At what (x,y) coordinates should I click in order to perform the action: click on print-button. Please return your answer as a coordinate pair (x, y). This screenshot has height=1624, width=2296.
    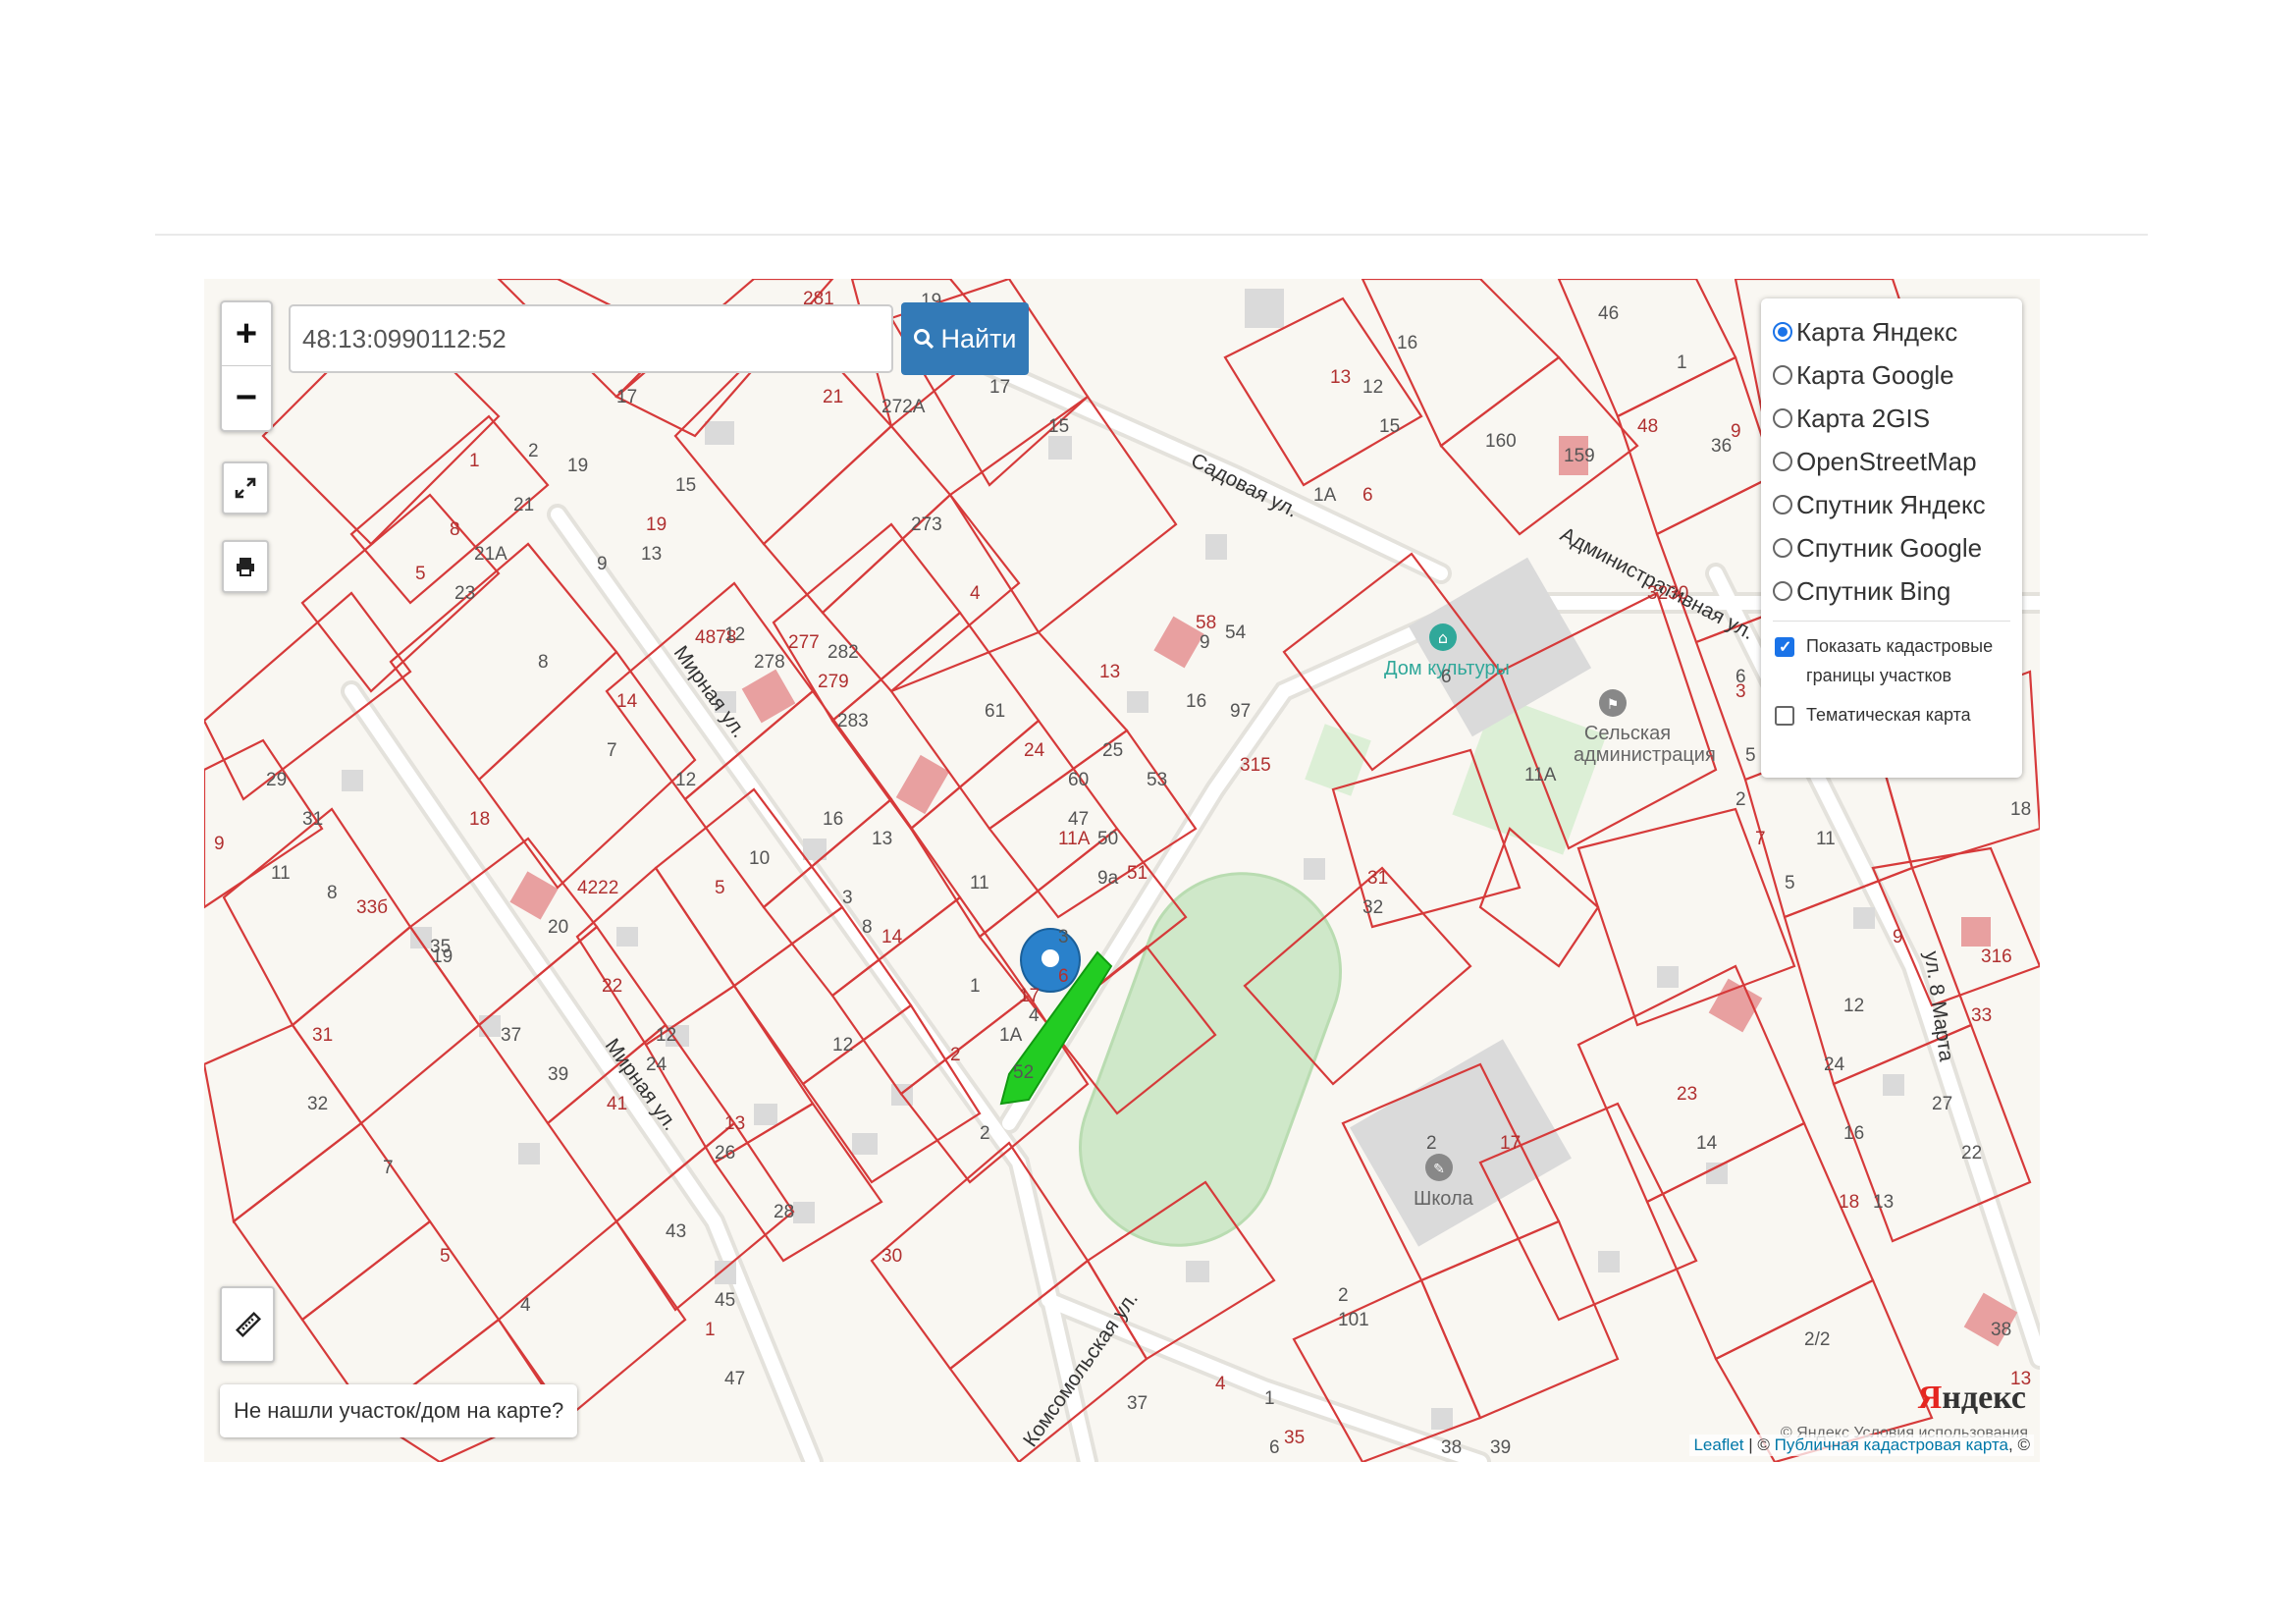
    Looking at the image, I should click on (246, 566).